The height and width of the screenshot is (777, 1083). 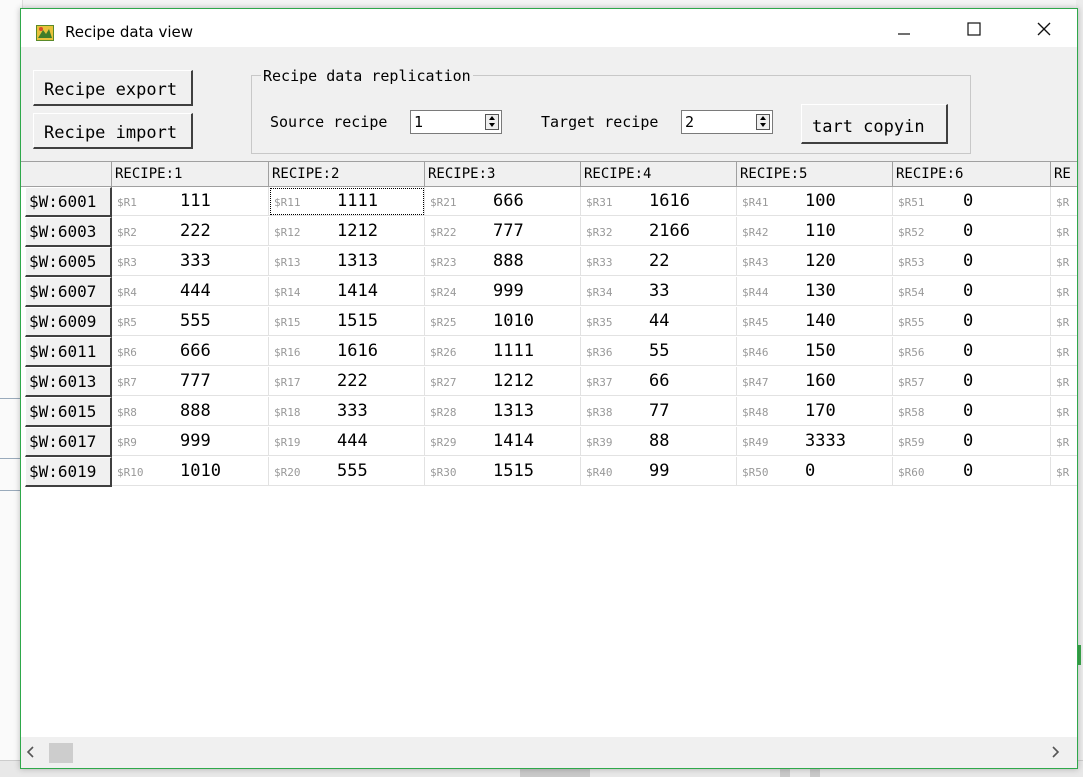 I want to click on table-cell: $R50 0, so click(x=815, y=471).